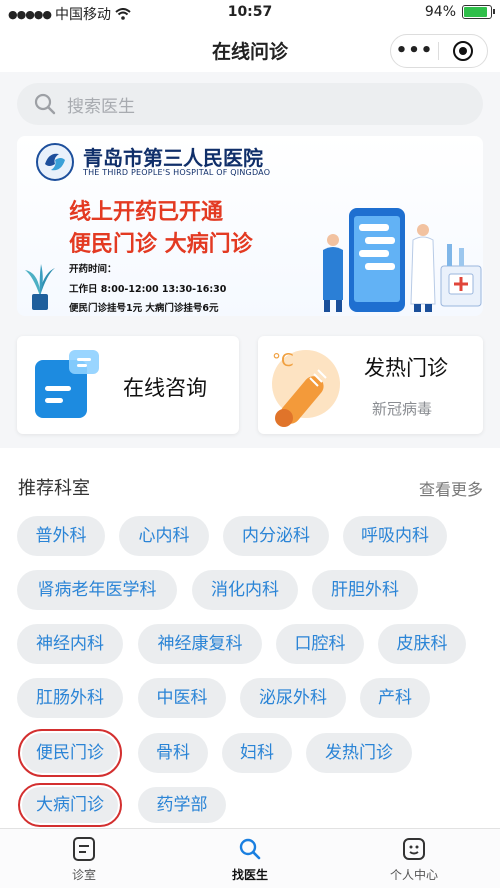  What do you see at coordinates (101, 106) in the screenshot?
I see `search-placeholder: 搜索医生` at bounding box center [101, 106].